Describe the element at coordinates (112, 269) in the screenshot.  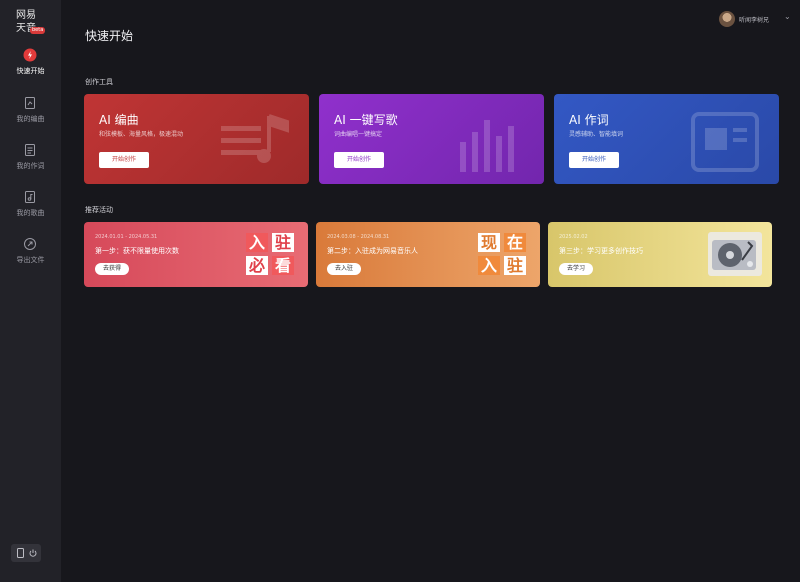
I see `get-button: 去获得` at that location.